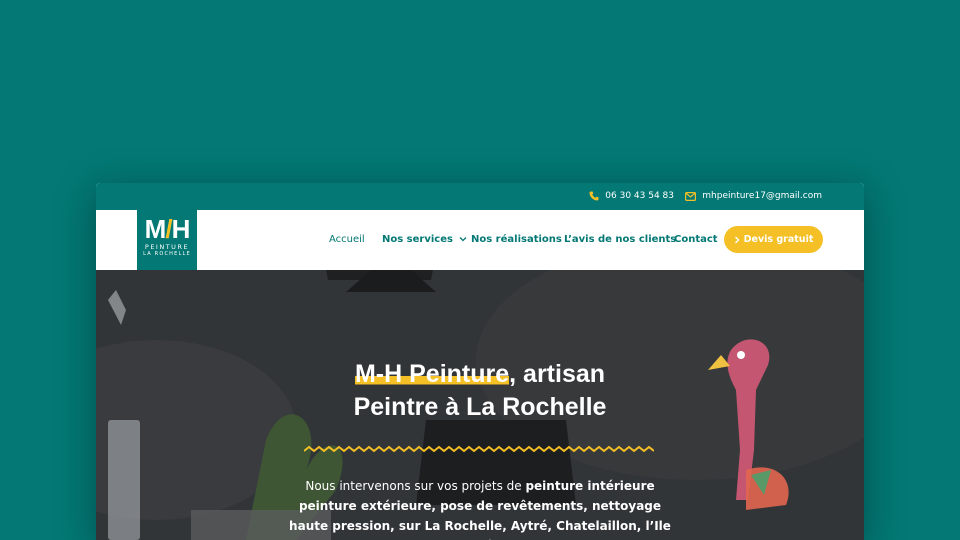  What do you see at coordinates (762, 196) in the screenshot?
I see `email-address: mhpeinture17@gmail.com` at bounding box center [762, 196].